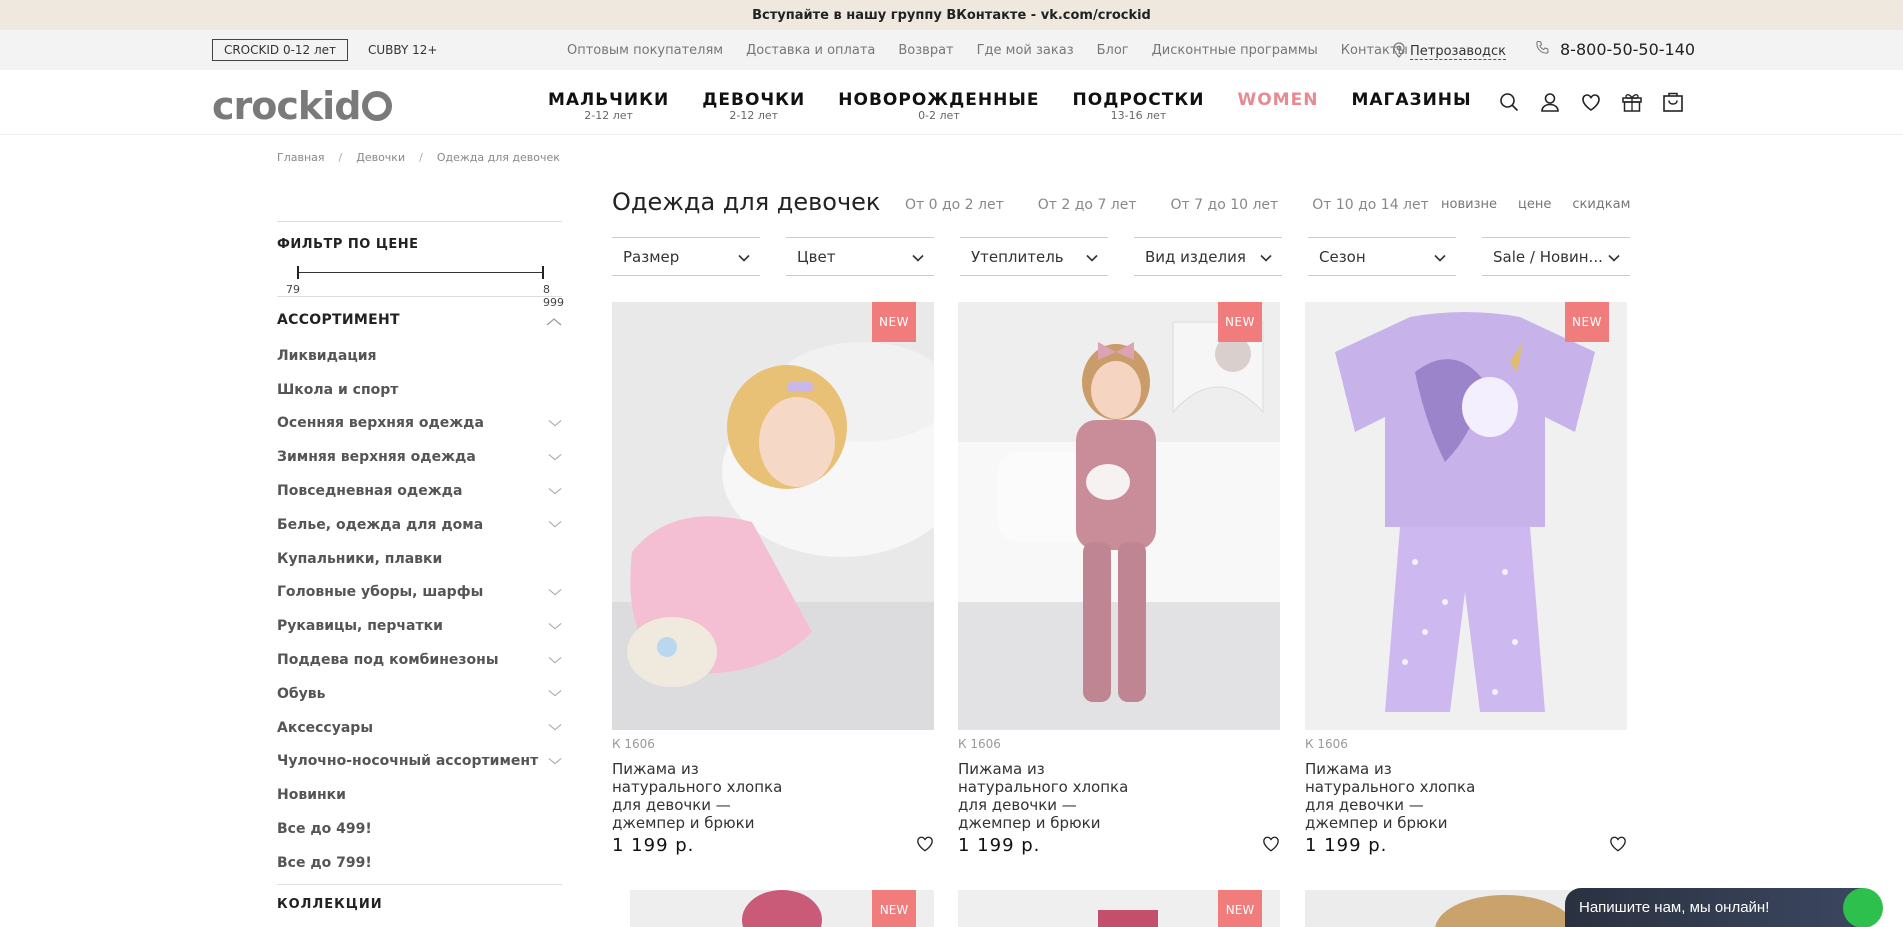 This screenshot has width=1903, height=927. What do you see at coordinates (686, 256) in the screenshot?
I see `filter-dropdown: Размер` at bounding box center [686, 256].